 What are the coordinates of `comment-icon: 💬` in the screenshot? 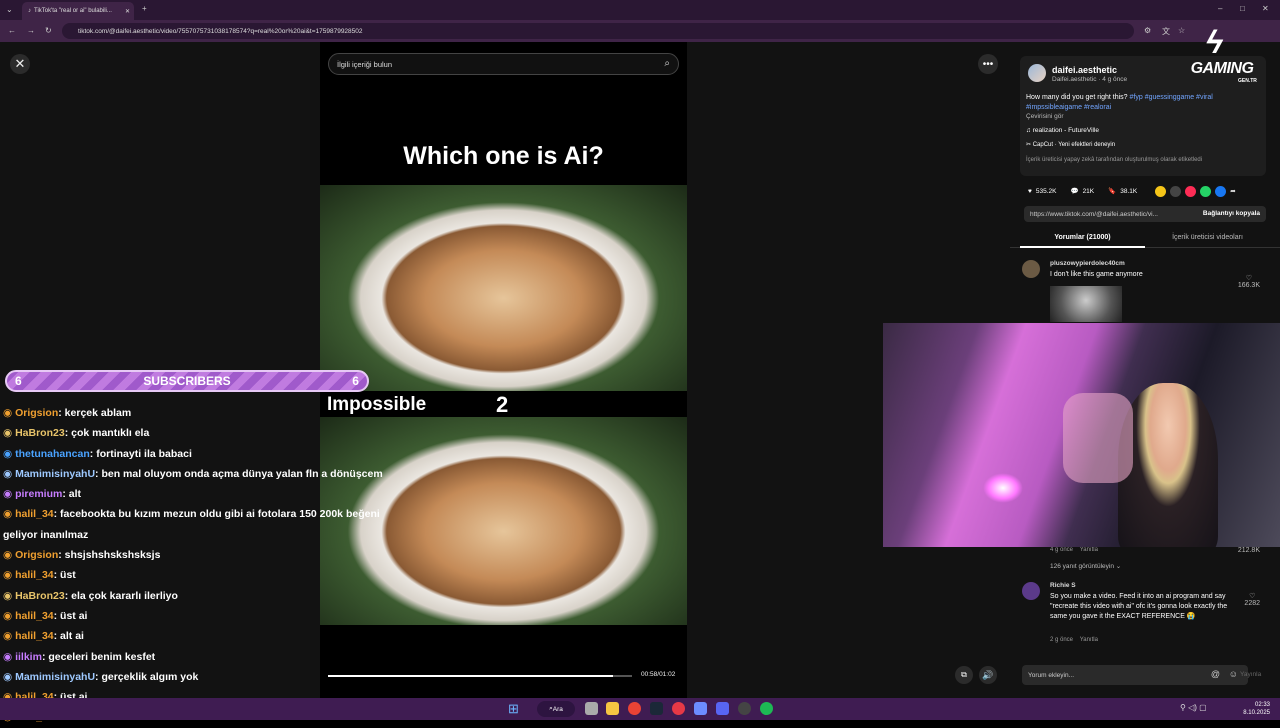 It's located at (1074, 191).